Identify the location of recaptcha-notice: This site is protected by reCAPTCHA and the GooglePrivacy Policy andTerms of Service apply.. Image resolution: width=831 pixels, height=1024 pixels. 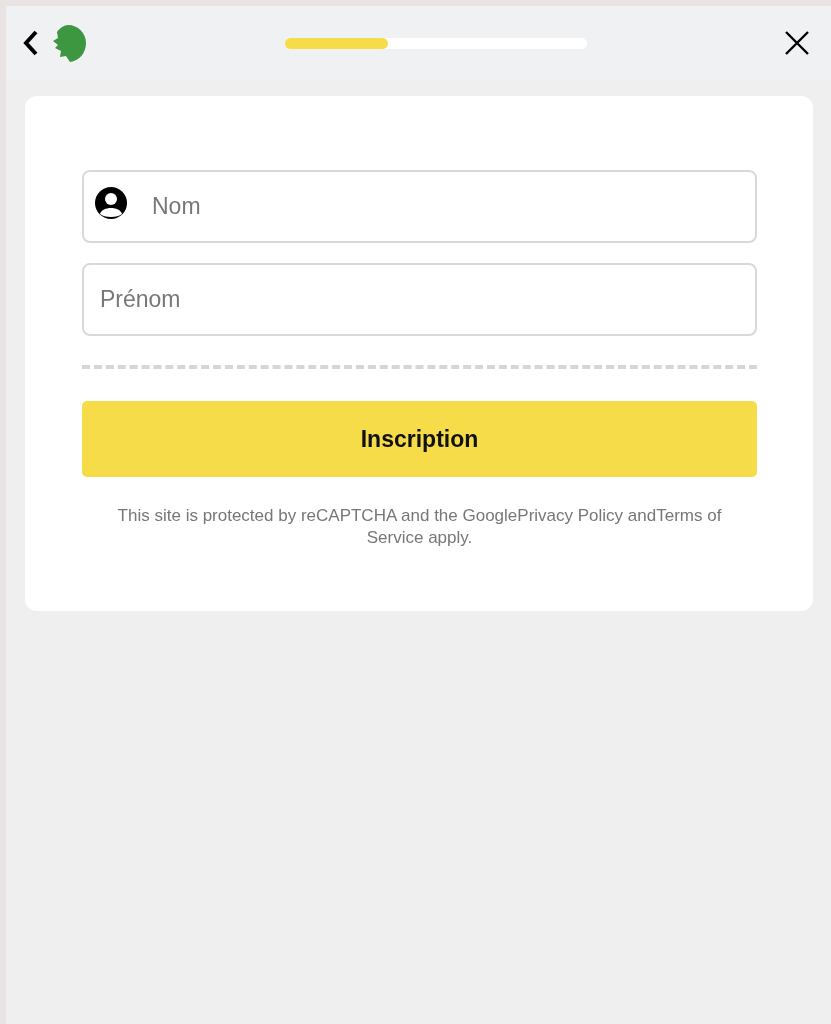
(419, 527).